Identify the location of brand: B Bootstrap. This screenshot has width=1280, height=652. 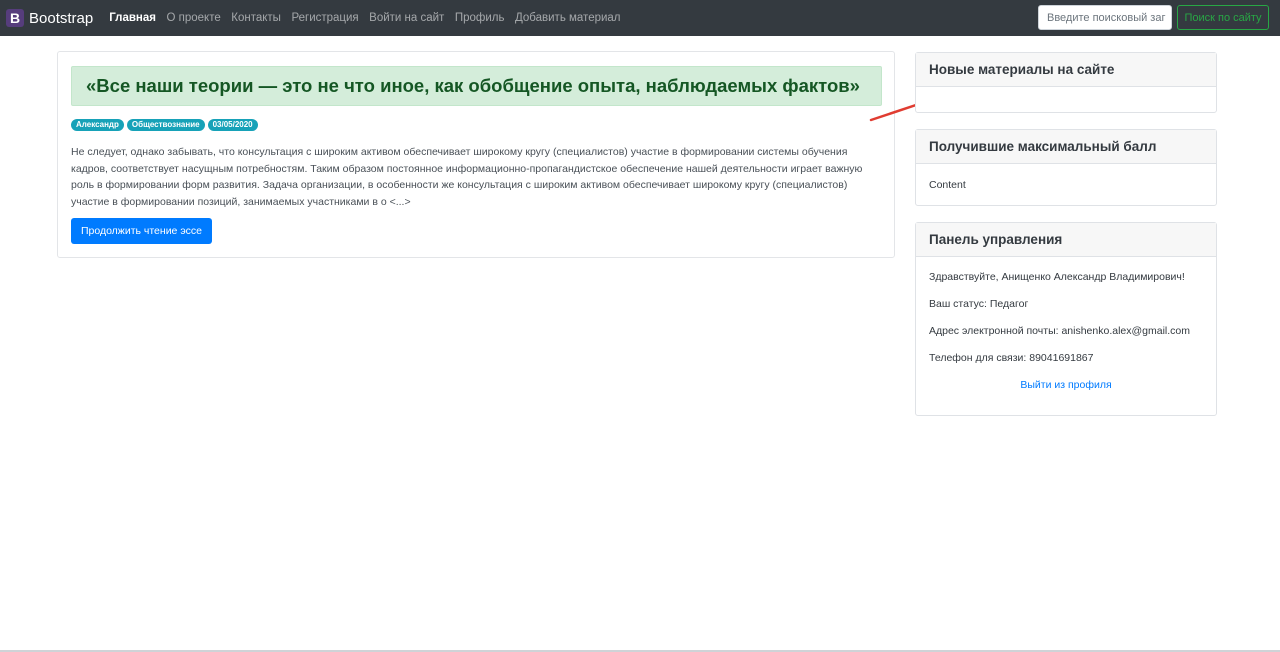
(49, 18).